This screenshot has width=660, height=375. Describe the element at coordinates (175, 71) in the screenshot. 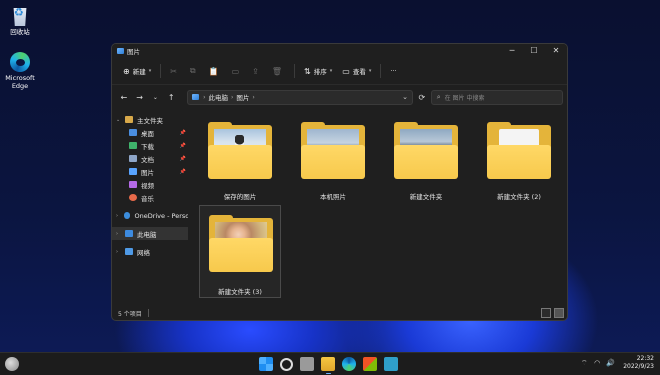

I see `cut-button: ✂` at that location.